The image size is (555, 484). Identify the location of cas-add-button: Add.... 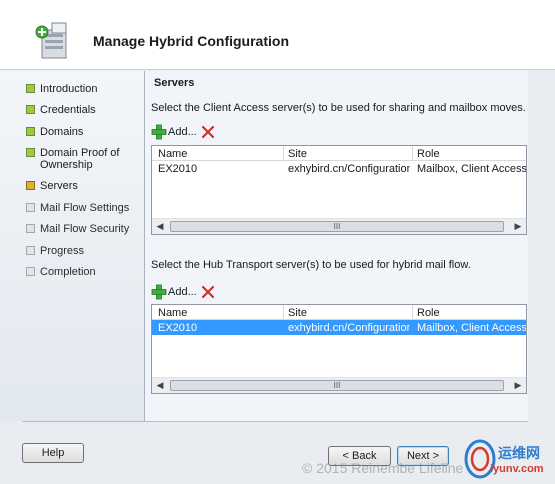
(175, 132).